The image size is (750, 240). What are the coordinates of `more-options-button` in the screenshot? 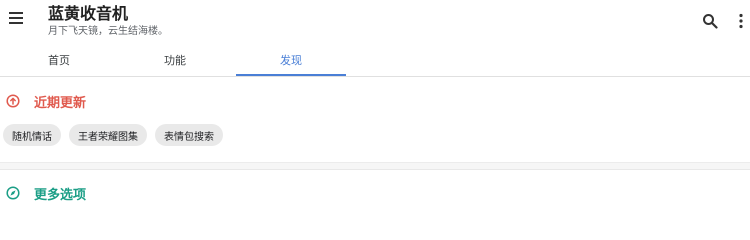 It's located at (740, 21).